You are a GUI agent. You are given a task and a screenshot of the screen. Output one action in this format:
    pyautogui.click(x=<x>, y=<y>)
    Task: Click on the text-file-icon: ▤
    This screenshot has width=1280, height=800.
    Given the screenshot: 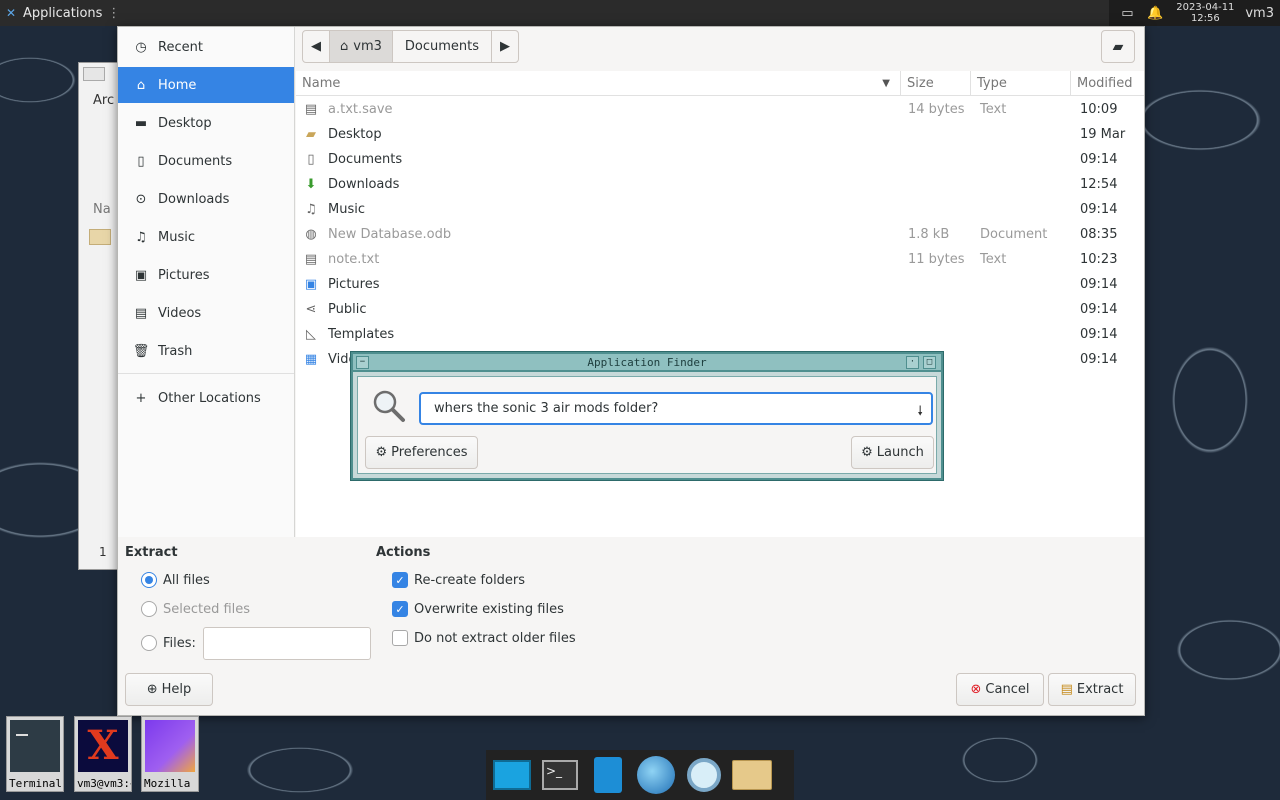 What is the action you would take?
    pyautogui.click(x=311, y=259)
    